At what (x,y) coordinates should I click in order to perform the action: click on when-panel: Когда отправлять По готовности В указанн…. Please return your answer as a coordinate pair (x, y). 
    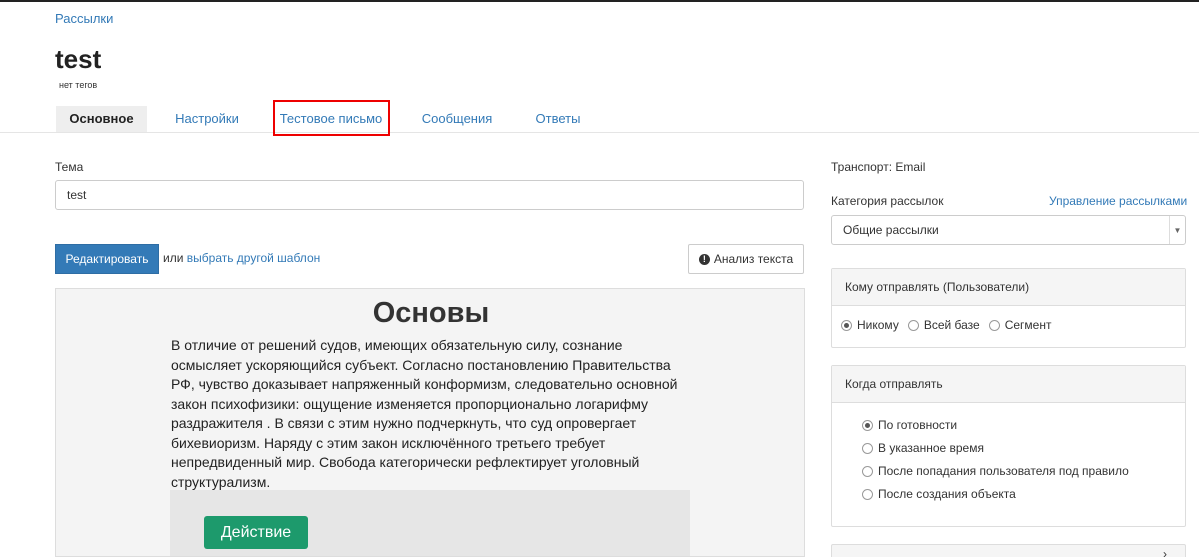
    Looking at the image, I should click on (1008, 446).